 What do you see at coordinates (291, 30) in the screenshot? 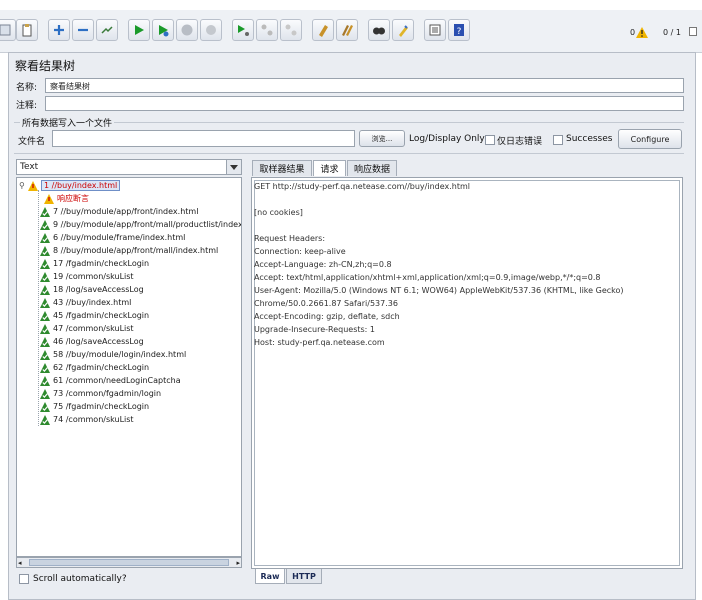
I see `remote-shutdown-icon` at bounding box center [291, 30].